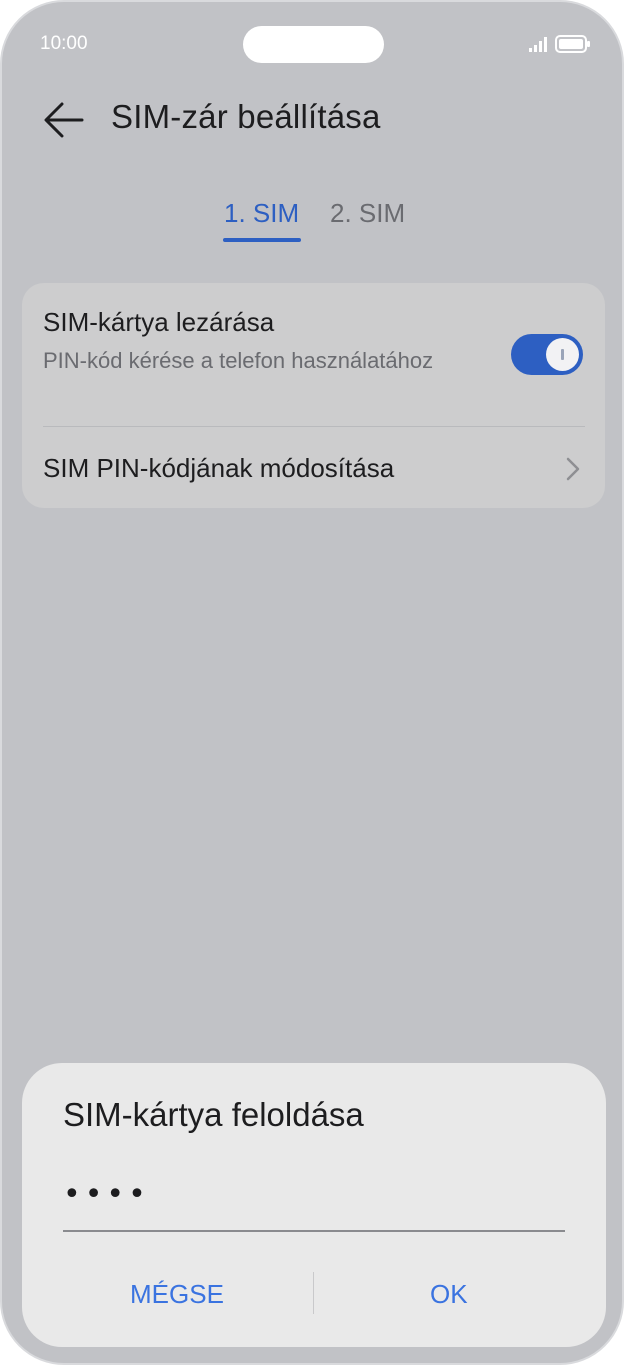 The width and height of the screenshot is (624, 1365). What do you see at coordinates (213, 1114) in the screenshot?
I see `dialog-title: SIM-kártya feloldása` at bounding box center [213, 1114].